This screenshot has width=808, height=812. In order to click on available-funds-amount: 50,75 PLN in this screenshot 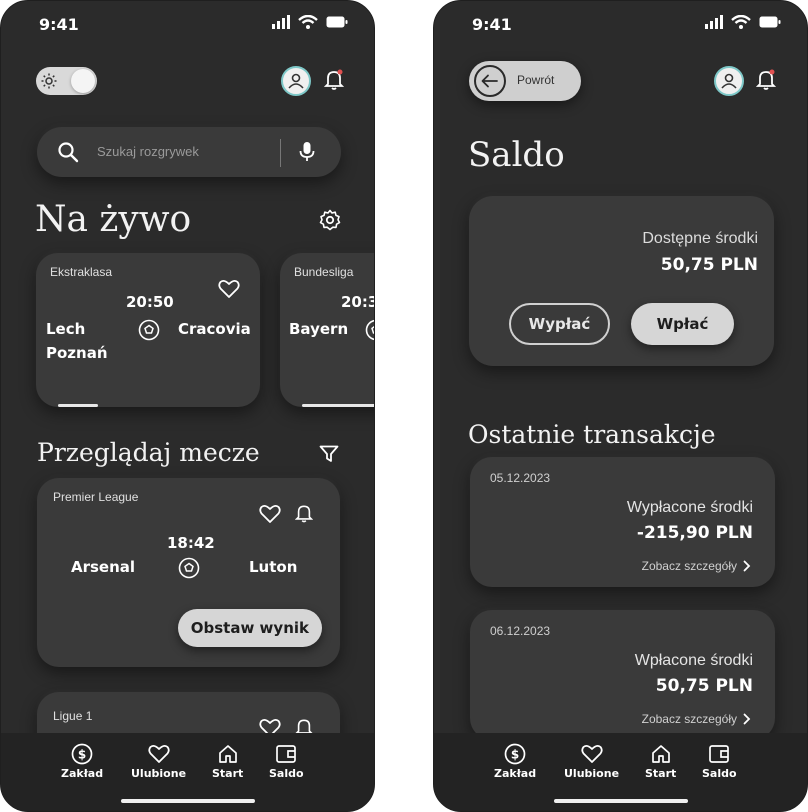, I will do `click(709, 265)`.